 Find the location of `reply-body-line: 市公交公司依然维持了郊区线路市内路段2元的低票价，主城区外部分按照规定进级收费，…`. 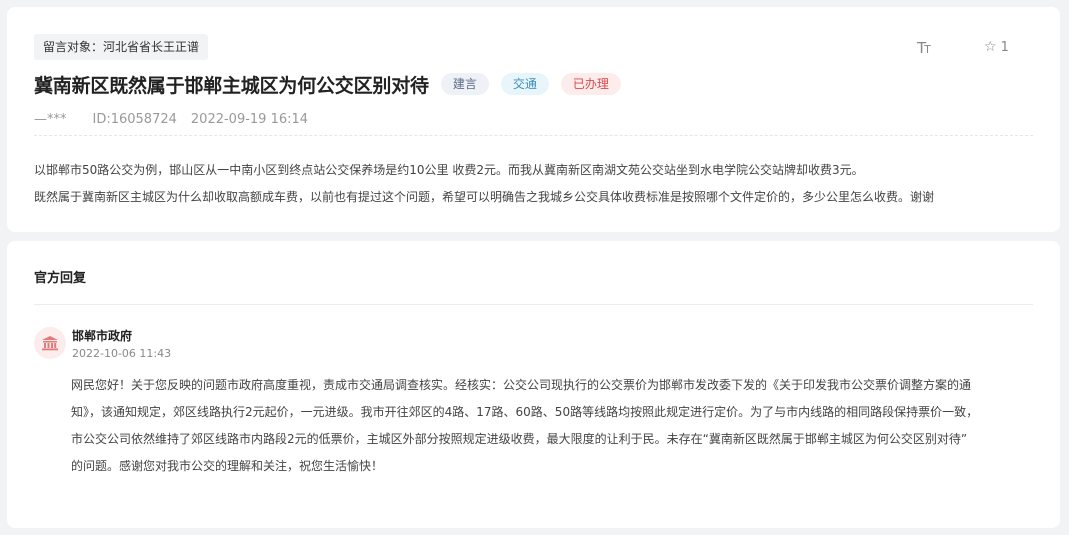

reply-body-line: 市公交公司依然维持了郊区线路市内路段2元的低票价，主城区外部分按照规定进级收费，… is located at coordinates (519, 439).